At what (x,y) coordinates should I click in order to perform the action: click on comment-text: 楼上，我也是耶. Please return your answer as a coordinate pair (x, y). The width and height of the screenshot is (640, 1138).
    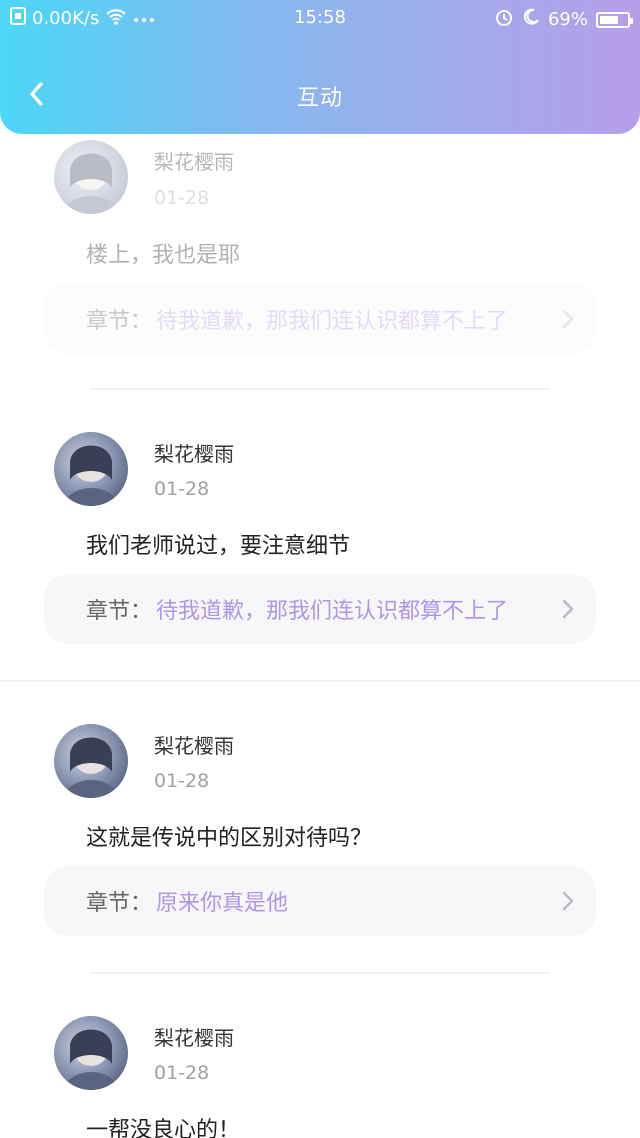
    Looking at the image, I should click on (163, 255).